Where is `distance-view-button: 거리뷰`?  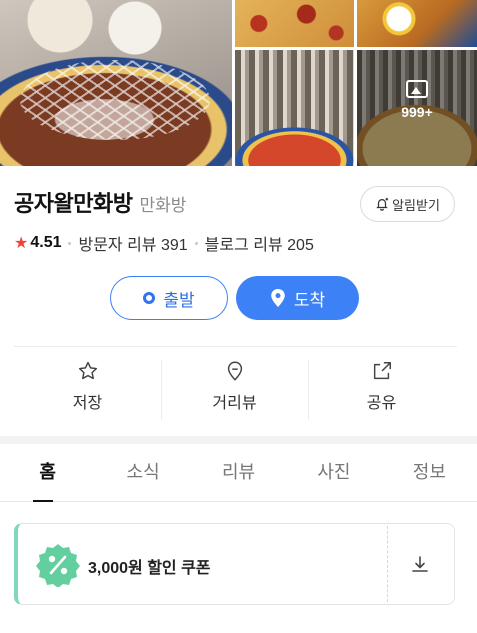
distance-view-button: 거리뷰 is located at coordinates (234, 390).